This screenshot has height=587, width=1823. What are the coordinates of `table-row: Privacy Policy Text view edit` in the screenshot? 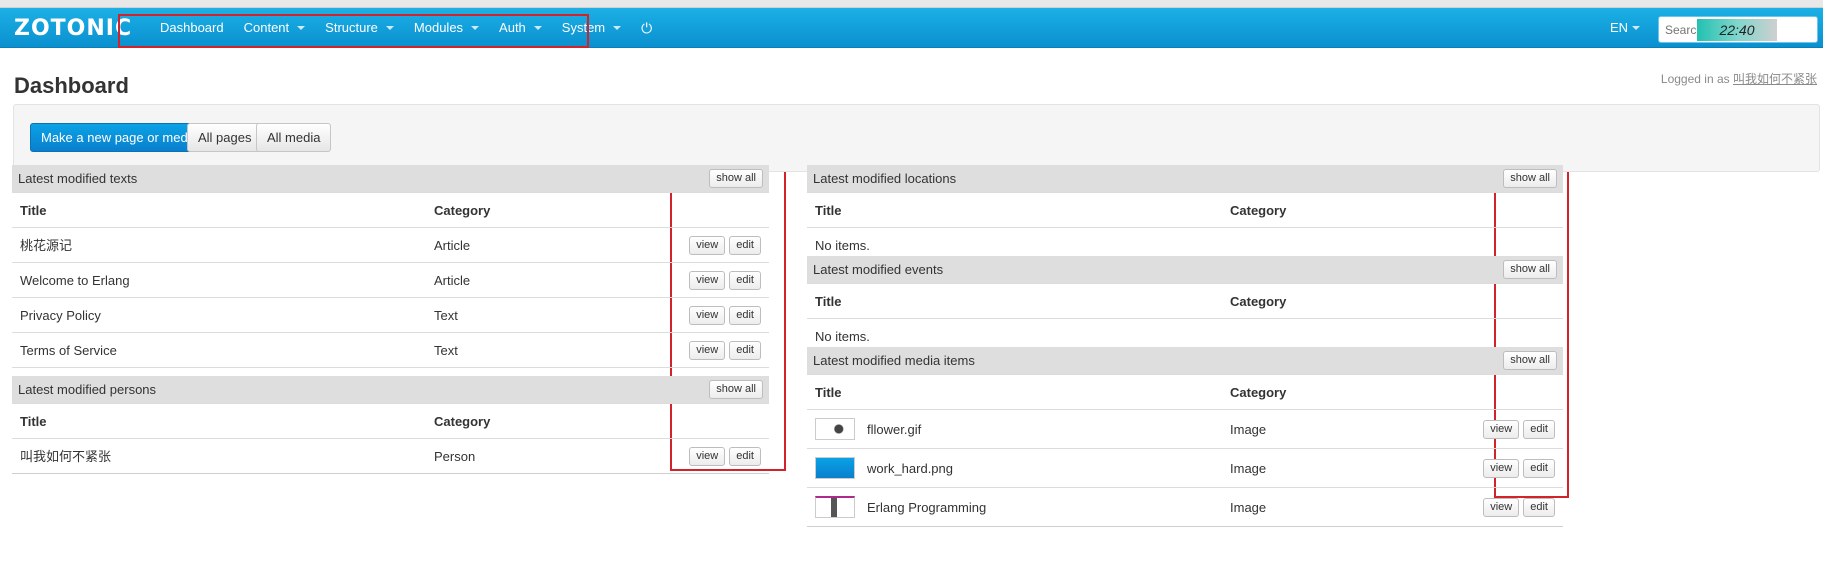 It's located at (390, 314).